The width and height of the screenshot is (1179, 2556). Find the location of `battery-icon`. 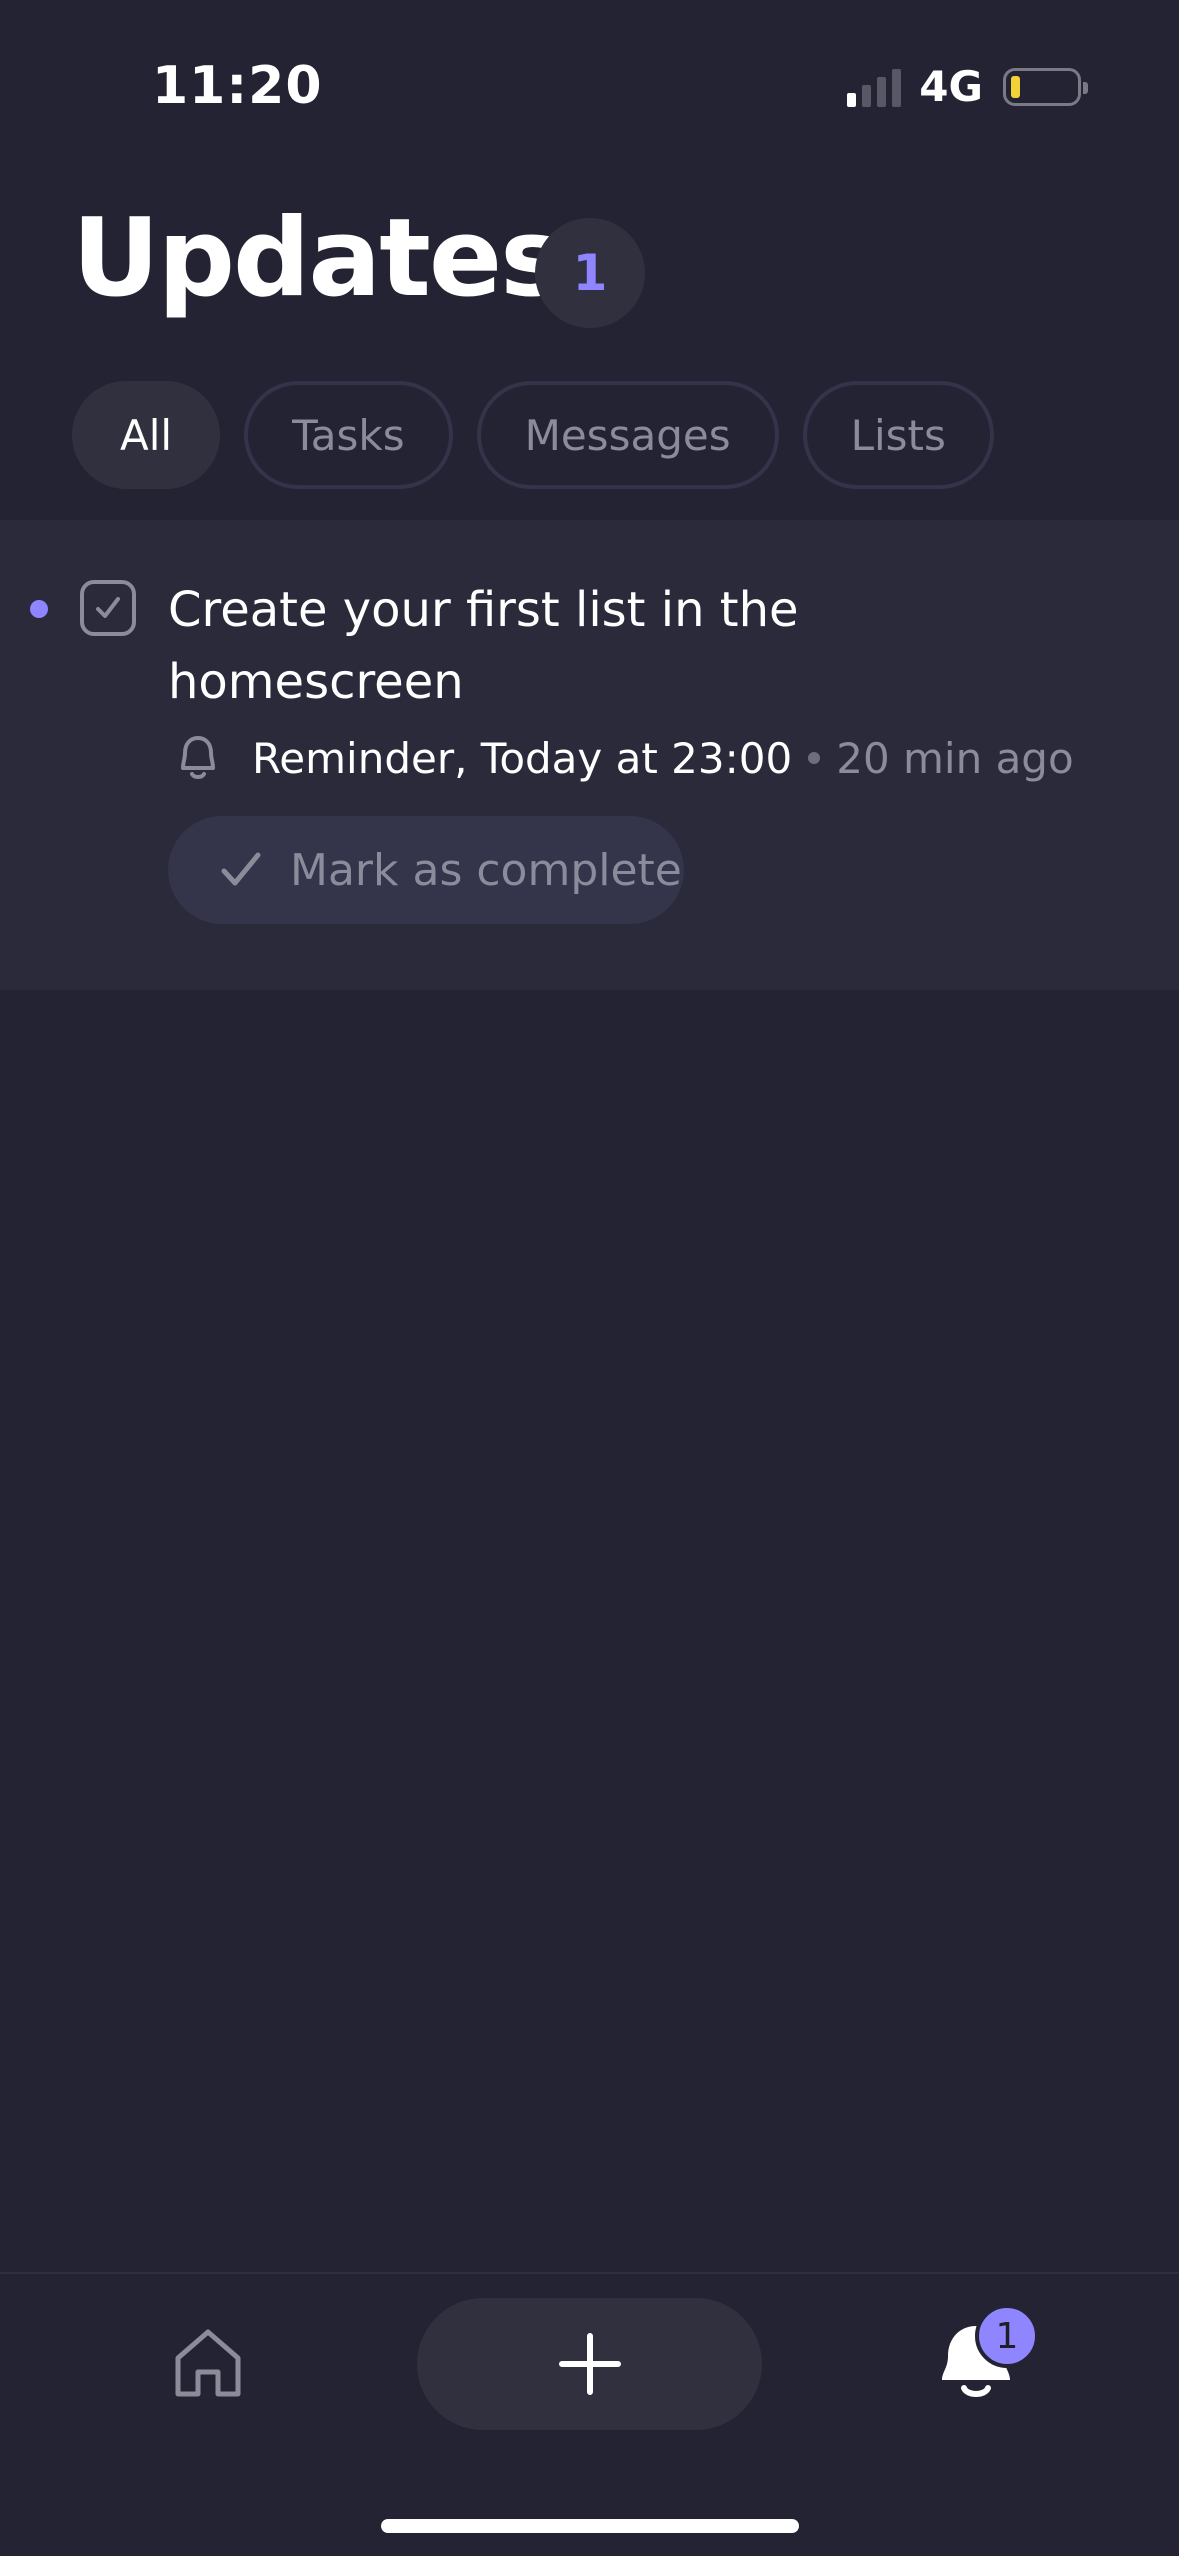

battery-icon is located at coordinates (1045, 86).